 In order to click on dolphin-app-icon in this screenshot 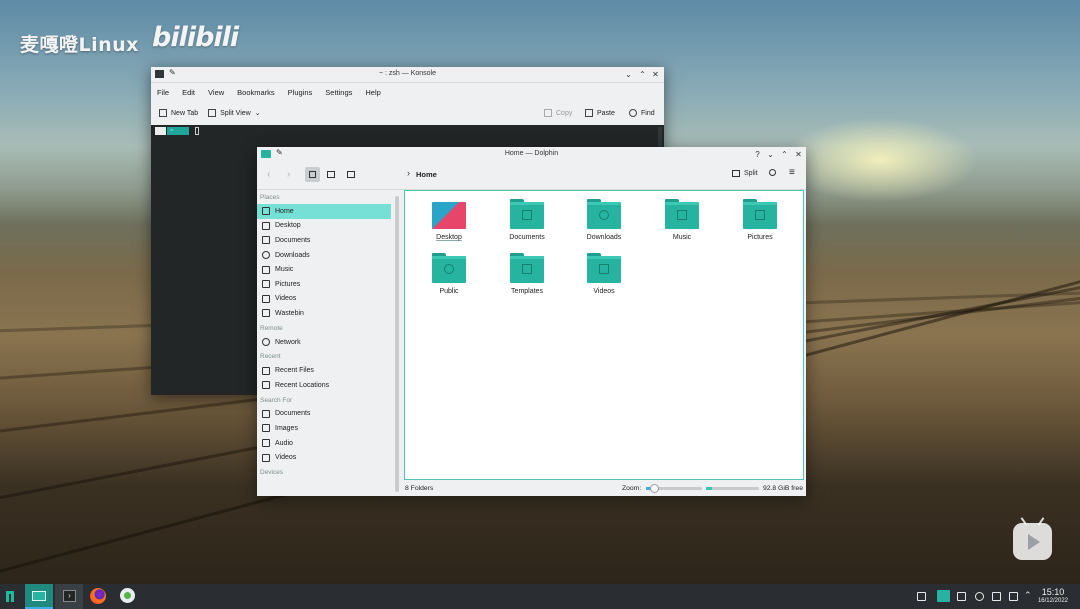, I will do `click(39, 596)`.